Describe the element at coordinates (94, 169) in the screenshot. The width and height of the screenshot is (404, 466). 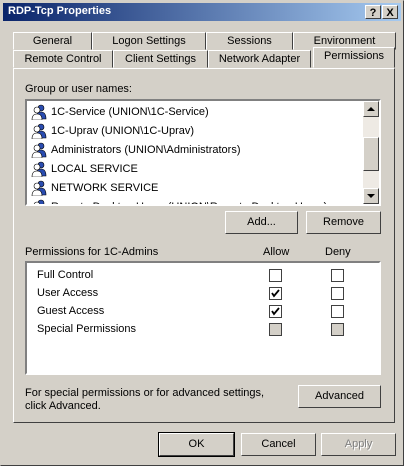
I see `list-item-label: LOCAL SERVICE` at that location.